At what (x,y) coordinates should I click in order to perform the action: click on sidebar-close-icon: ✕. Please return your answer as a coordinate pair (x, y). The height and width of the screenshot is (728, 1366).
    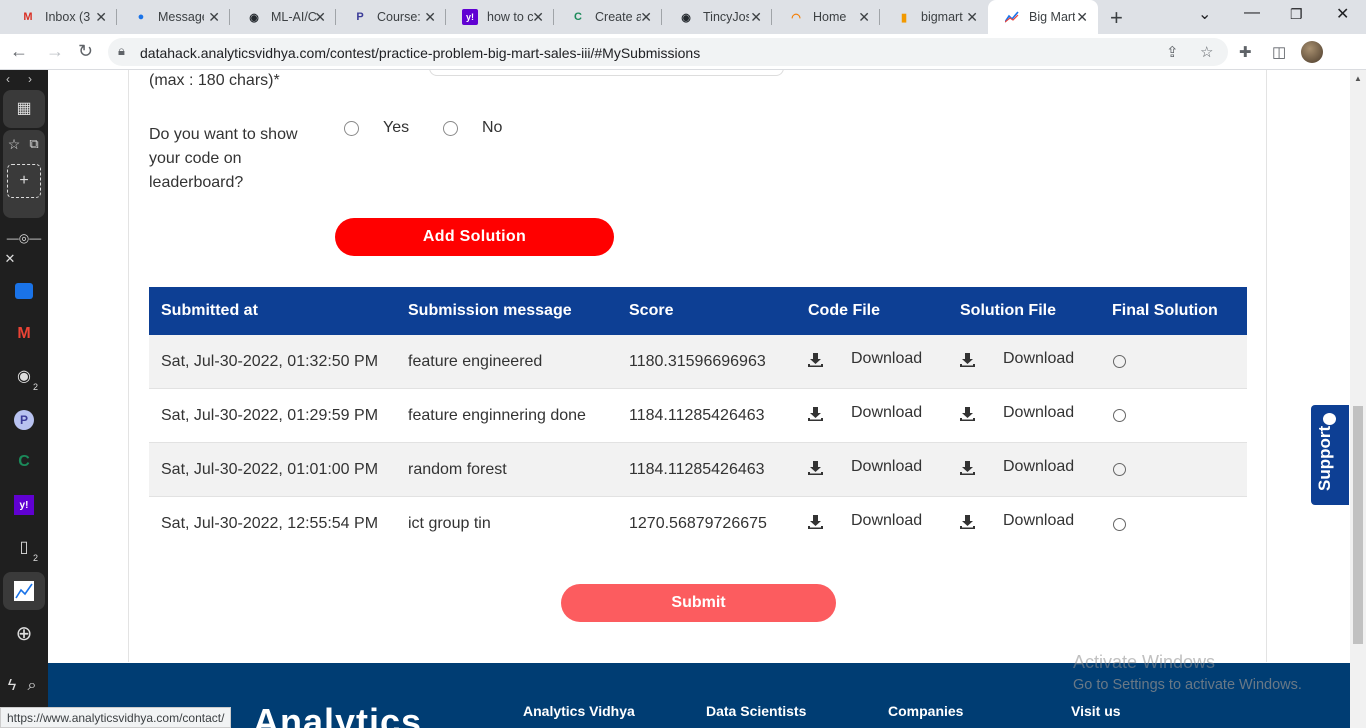
    Looking at the image, I should click on (10, 259).